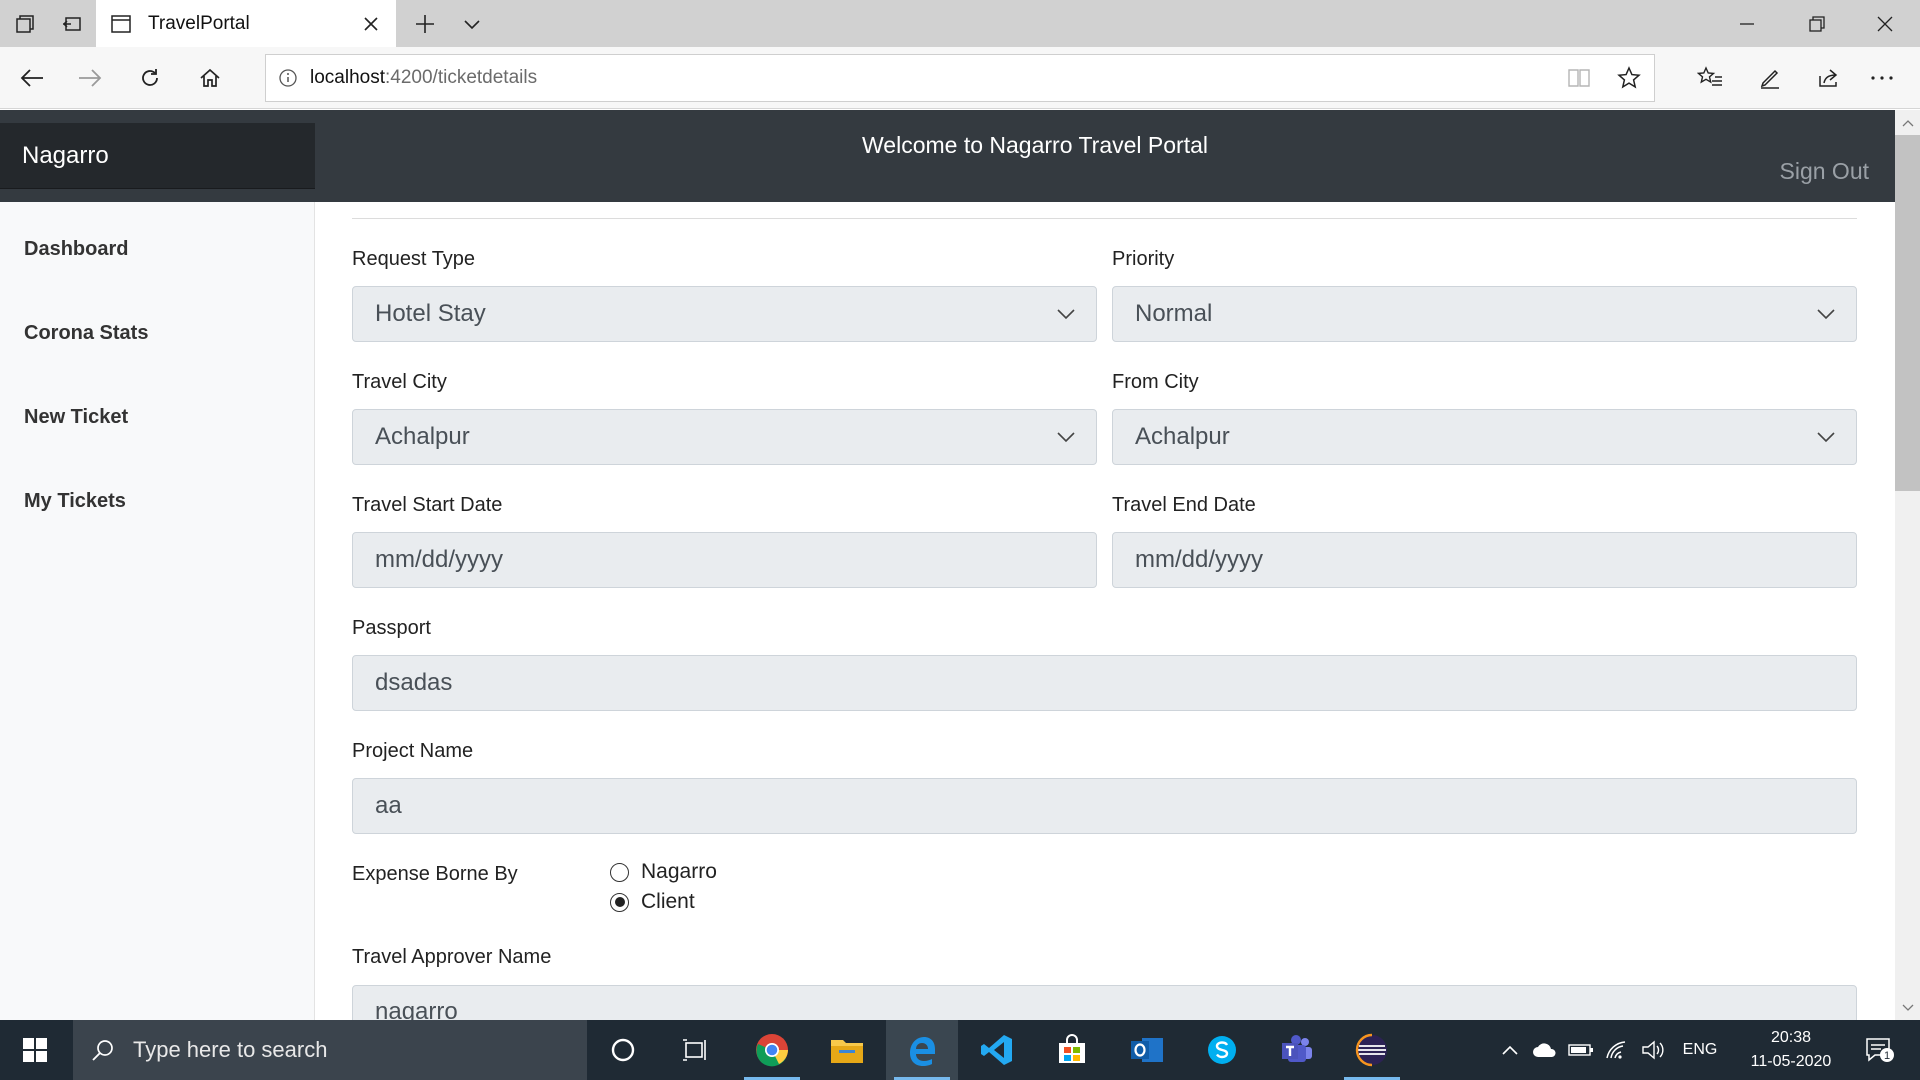 This screenshot has height=1080, width=1920. I want to click on radio-unchecked, so click(619, 872).